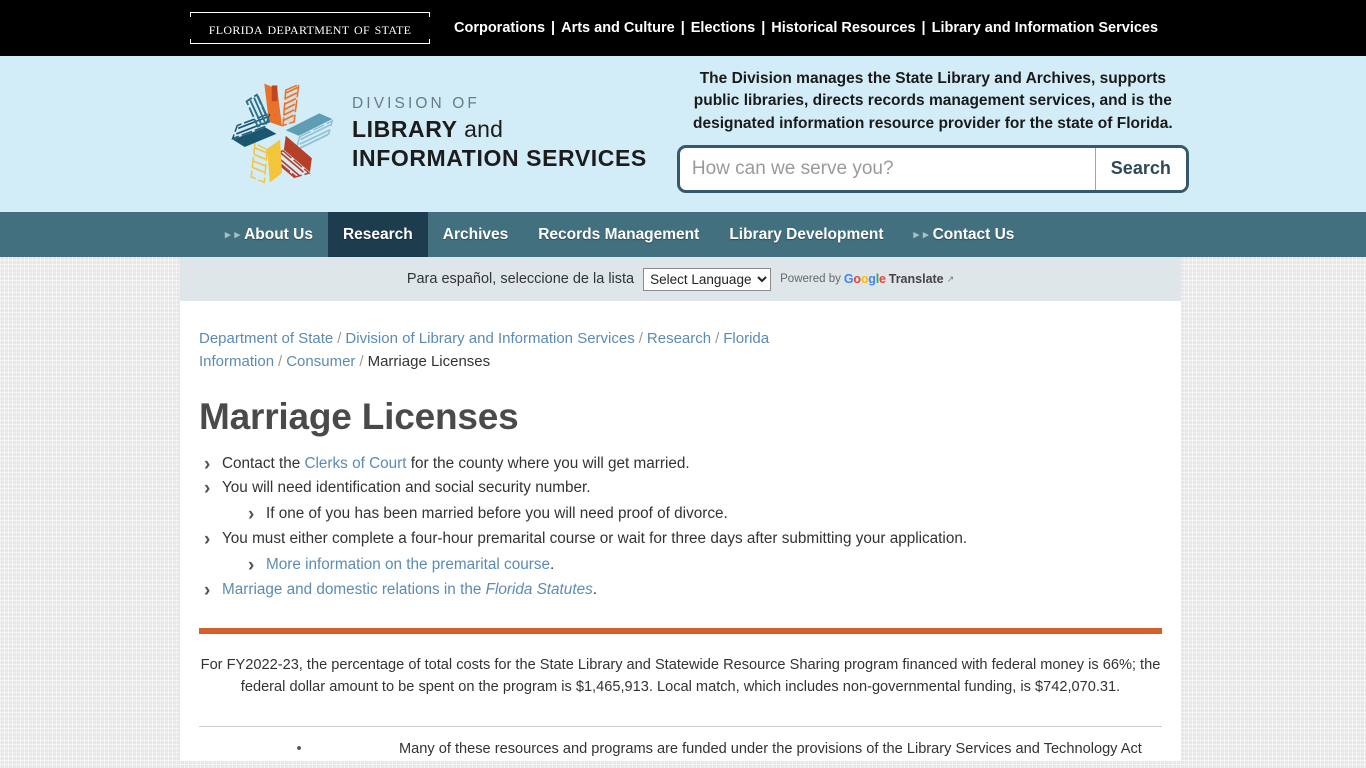 The height and width of the screenshot is (768, 1366). Describe the element at coordinates (484, 128) in the screenshot. I see `brand-word-and: and` at that location.